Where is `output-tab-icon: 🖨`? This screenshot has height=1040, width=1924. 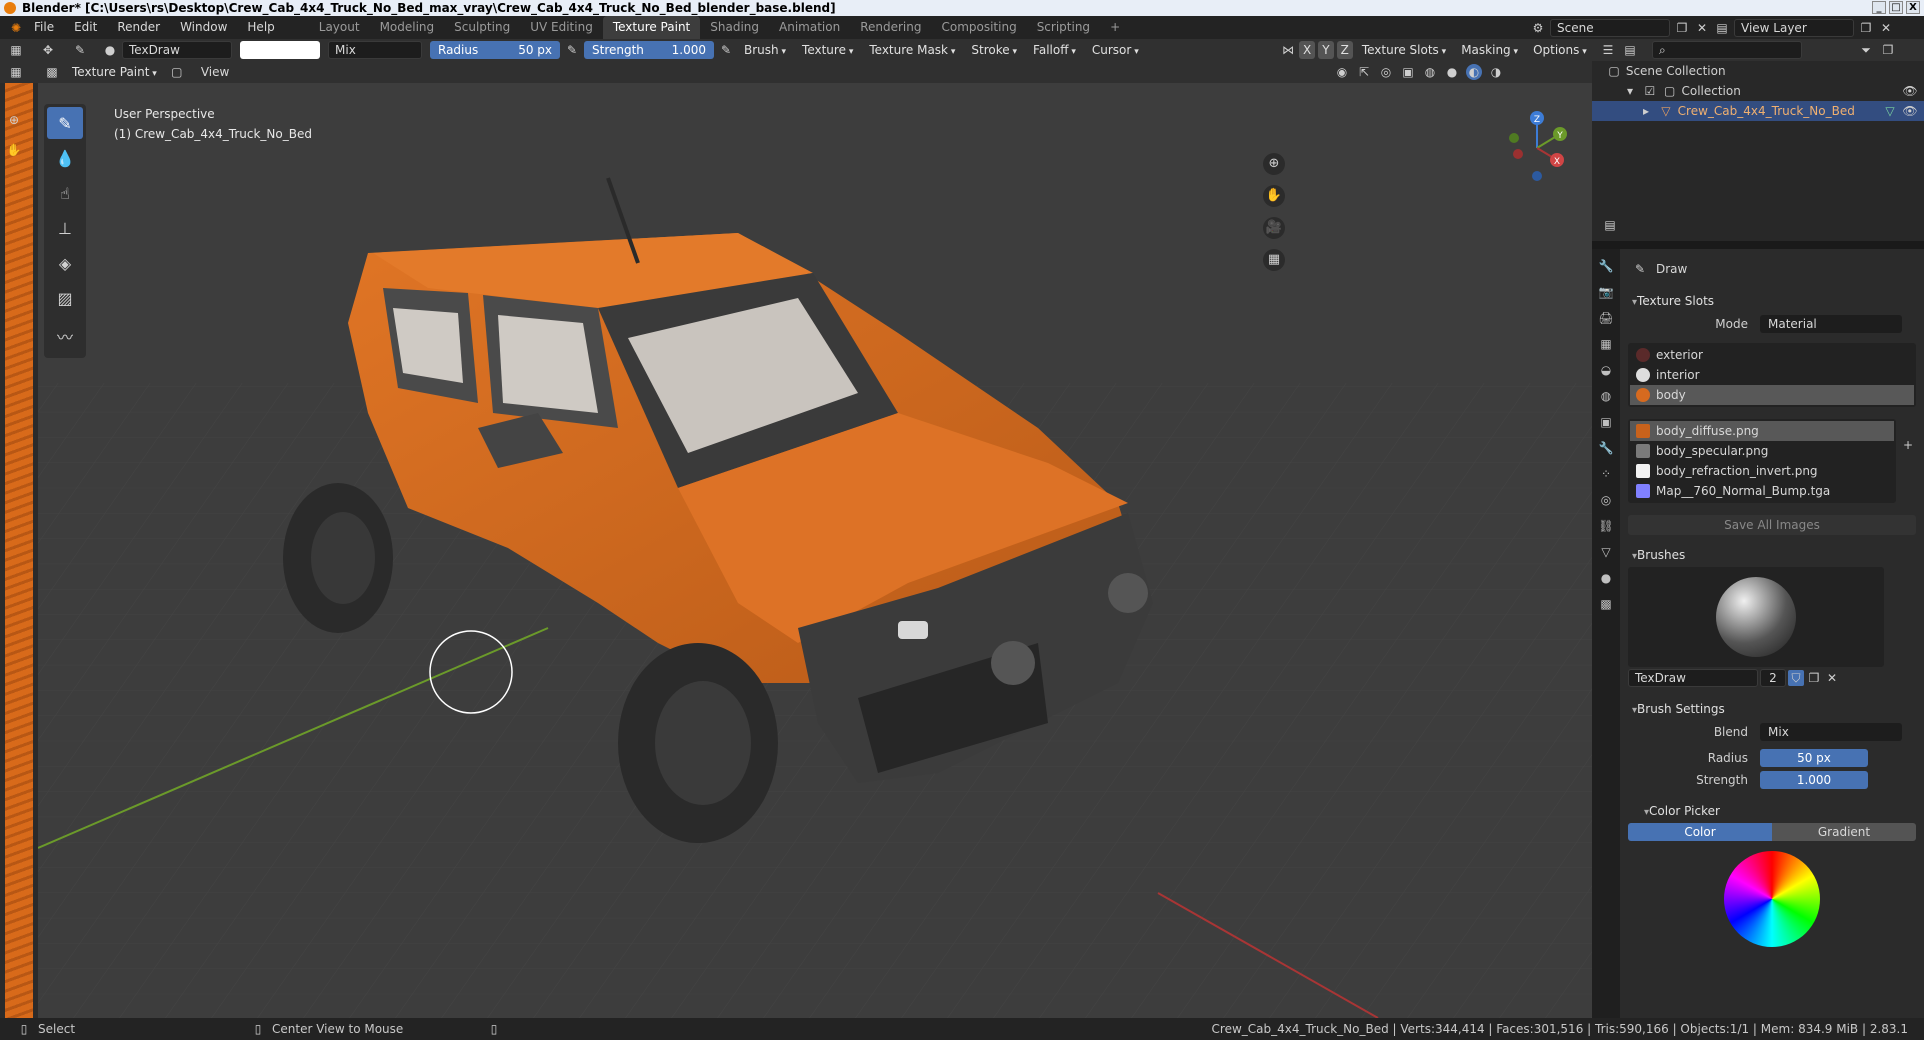
output-tab-icon: 🖨 is located at coordinates (1606, 318).